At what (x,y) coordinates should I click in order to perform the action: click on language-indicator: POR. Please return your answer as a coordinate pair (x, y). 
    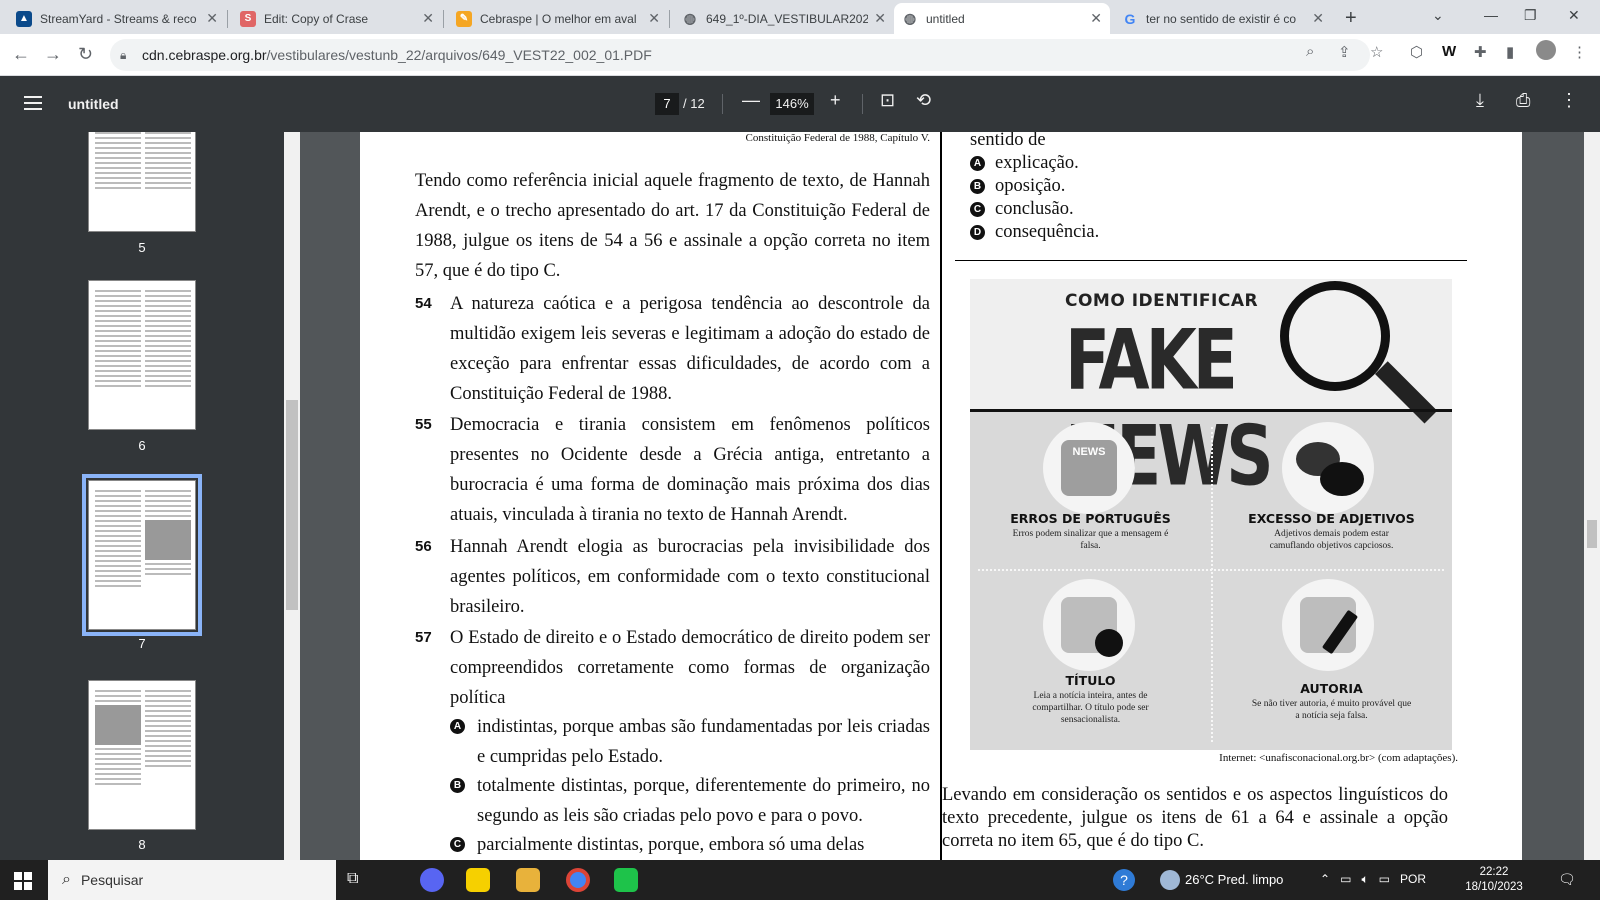
    Looking at the image, I should click on (1413, 879).